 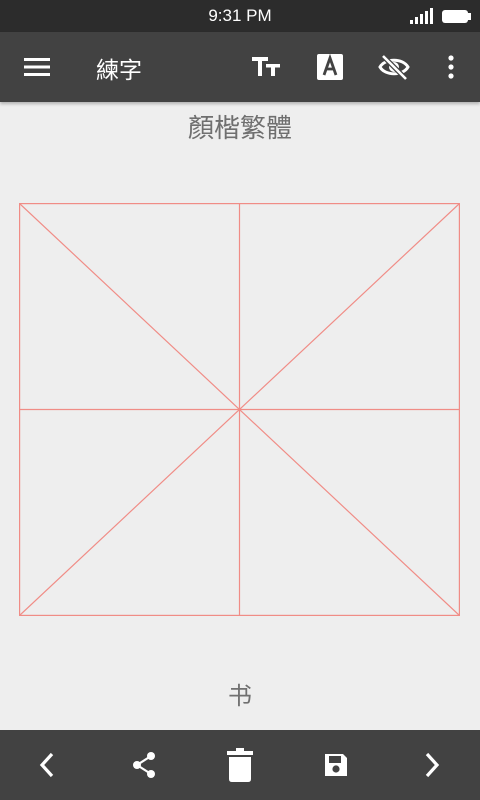 I want to click on status-bar: 9:31 PM, so click(x=240, y=16).